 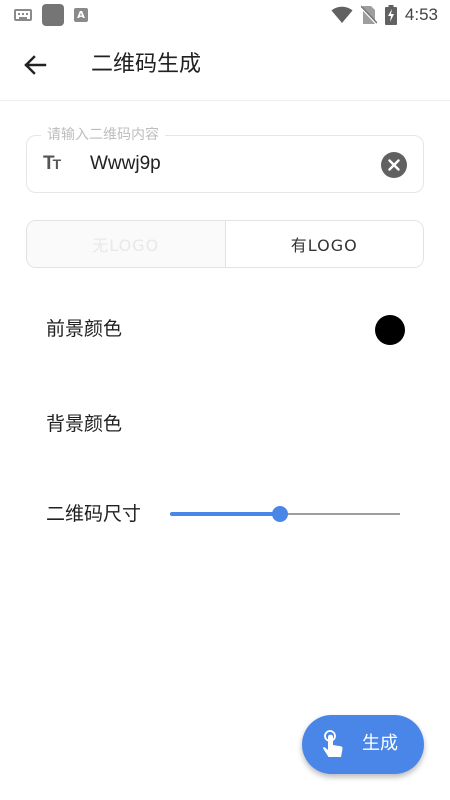 I want to click on with-logo-option: 有LOGO, so click(x=323, y=244).